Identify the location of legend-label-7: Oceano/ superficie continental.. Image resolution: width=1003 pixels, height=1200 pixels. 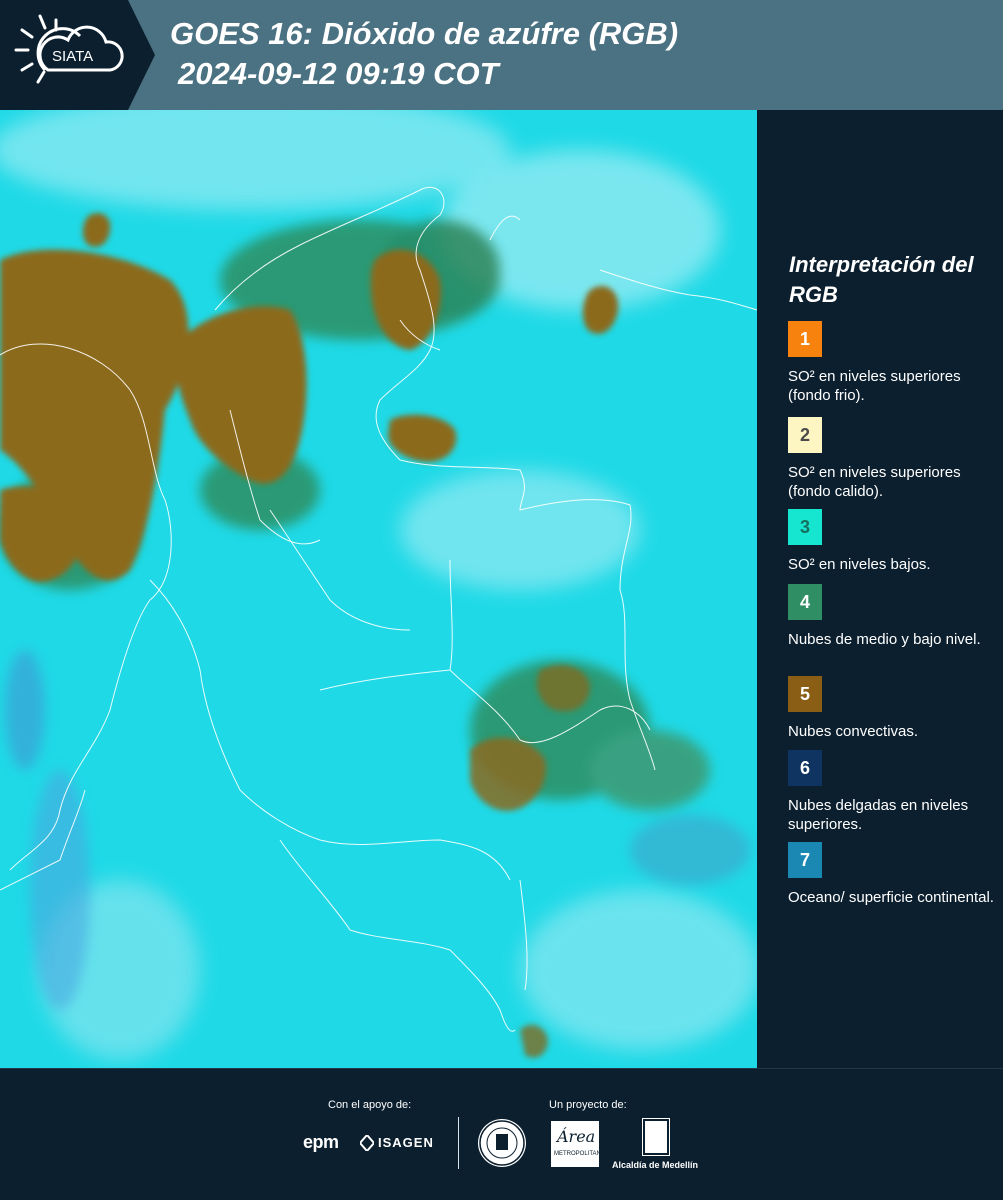
(891, 897).